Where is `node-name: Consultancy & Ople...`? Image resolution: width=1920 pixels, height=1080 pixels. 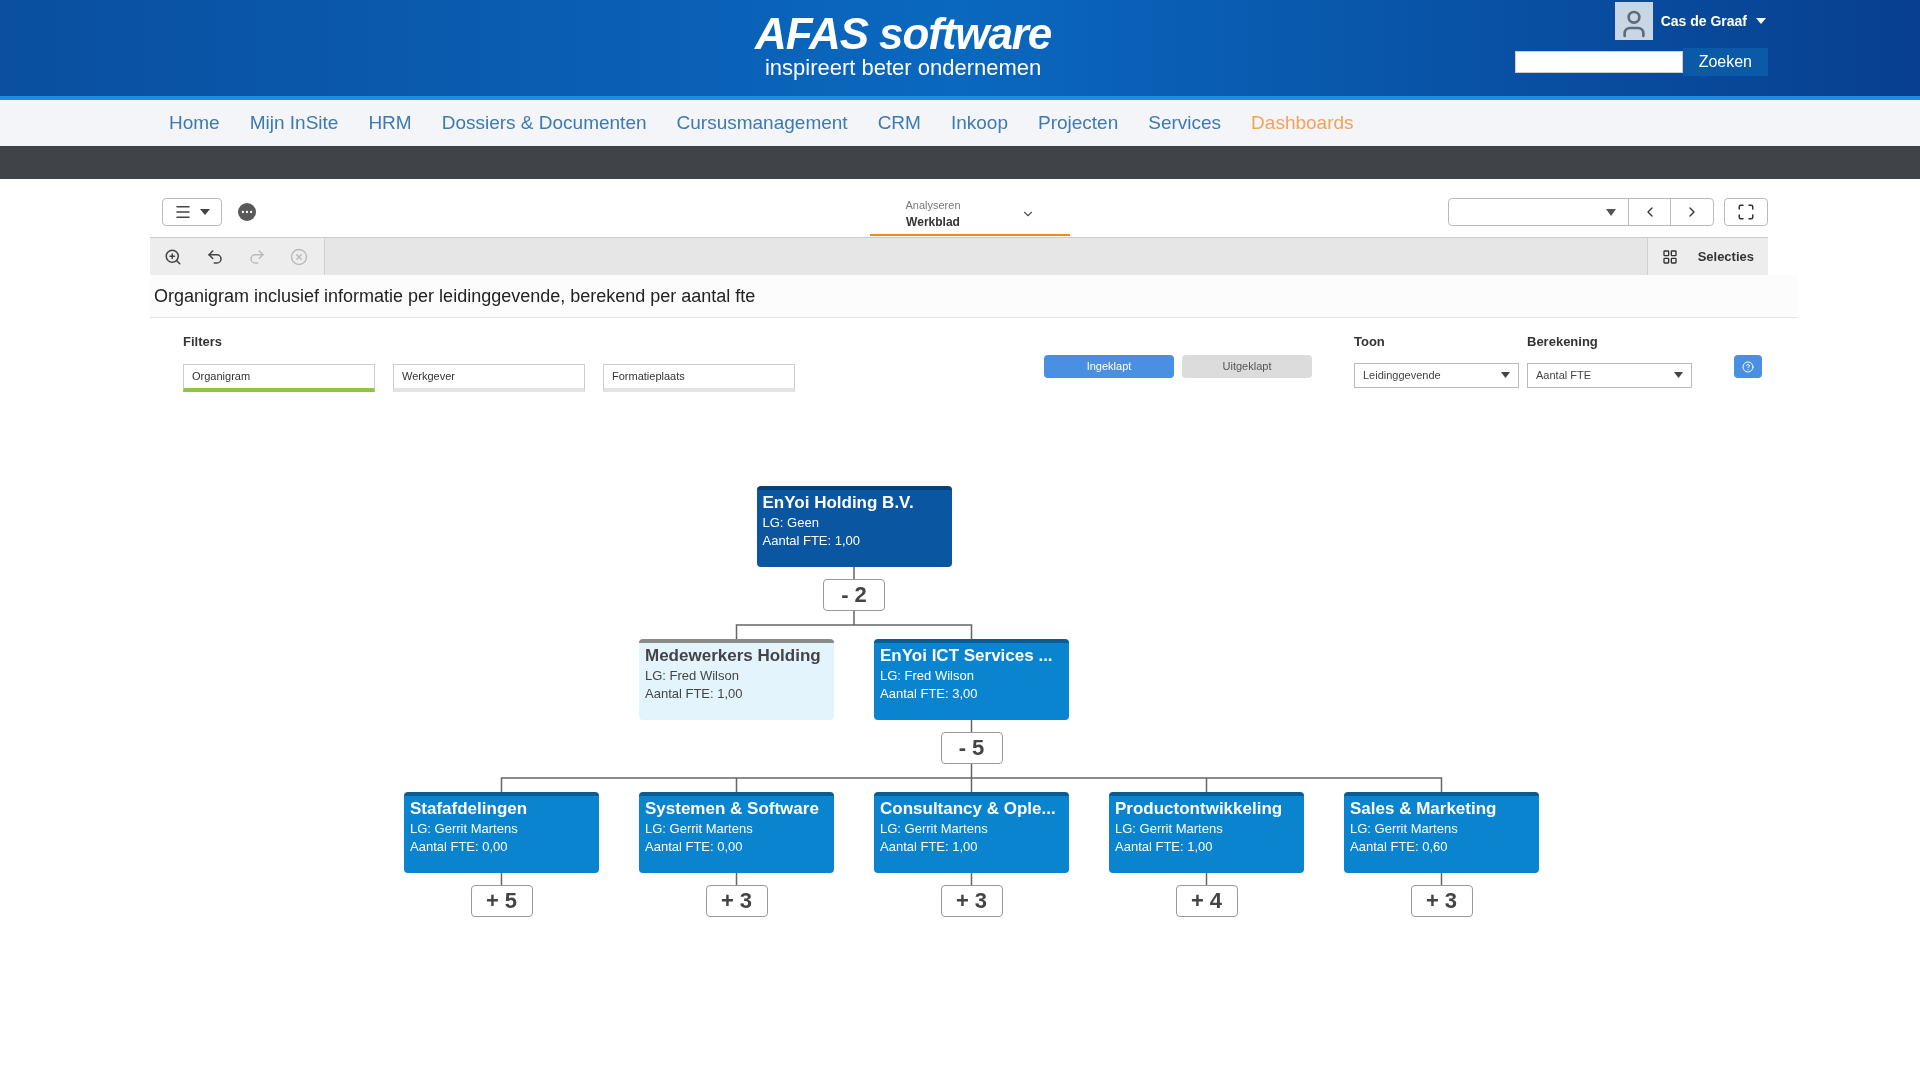 node-name: Consultancy & Ople... is located at coordinates (968, 808).